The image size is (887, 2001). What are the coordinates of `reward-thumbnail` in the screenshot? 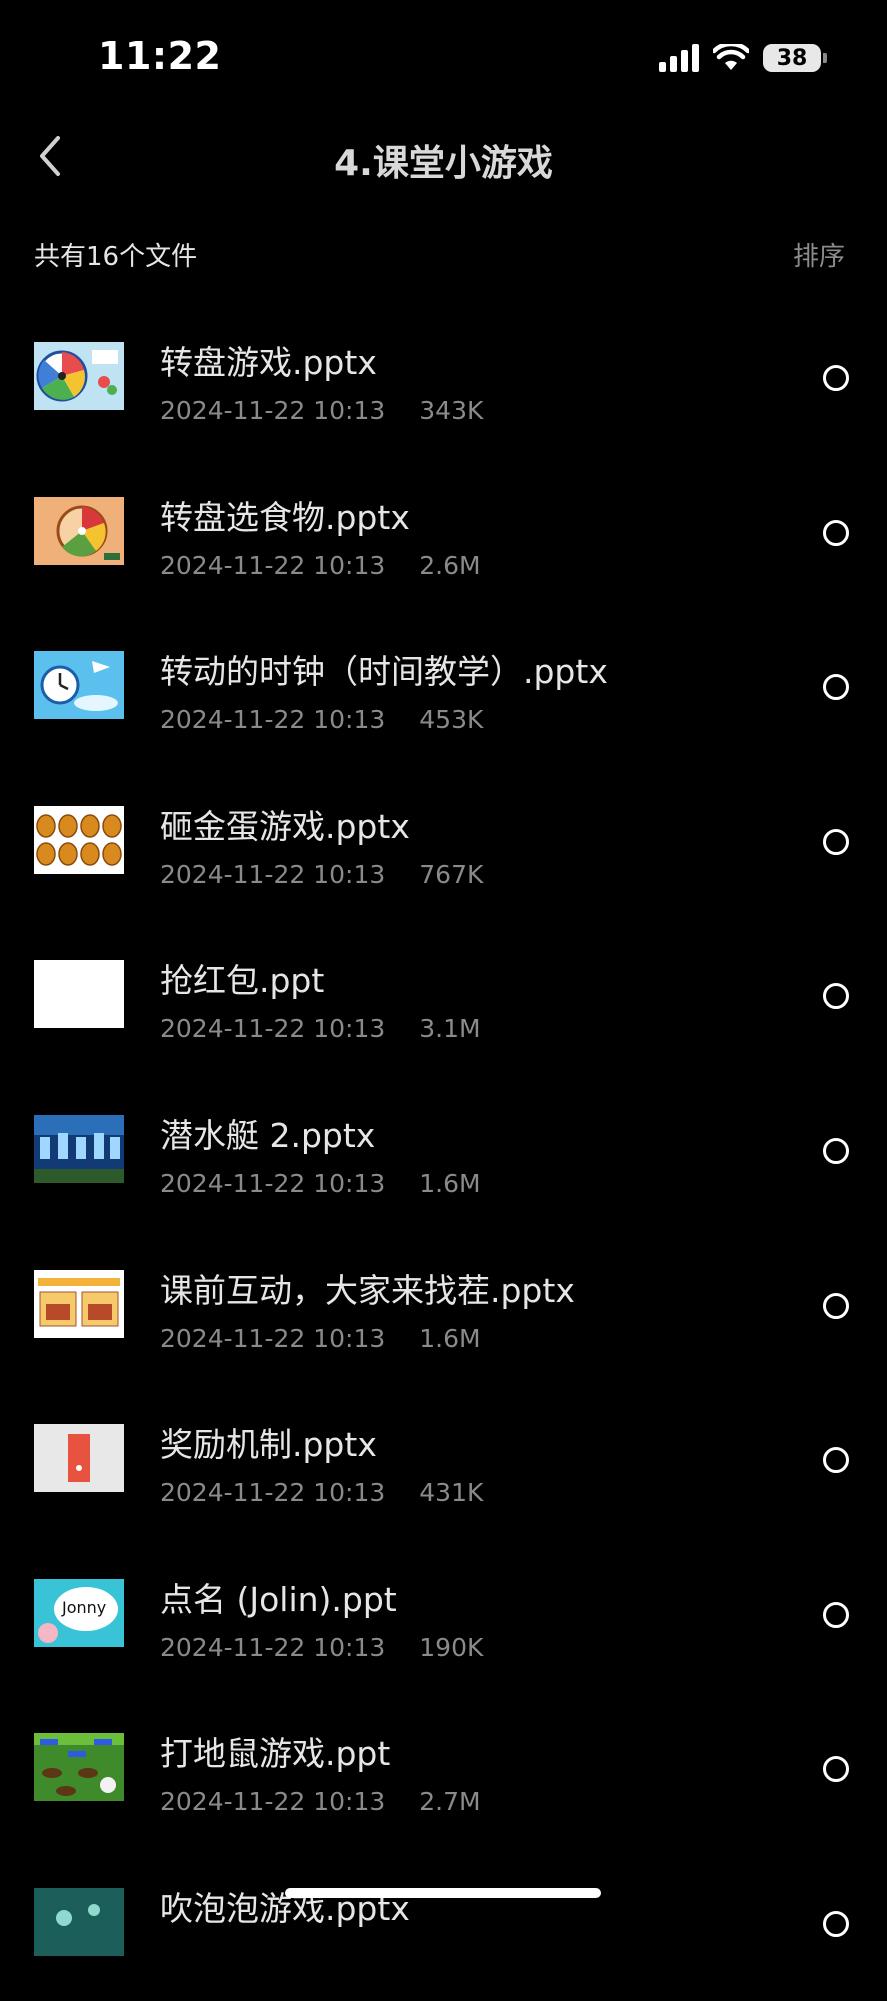 It's located at (79, 1458).